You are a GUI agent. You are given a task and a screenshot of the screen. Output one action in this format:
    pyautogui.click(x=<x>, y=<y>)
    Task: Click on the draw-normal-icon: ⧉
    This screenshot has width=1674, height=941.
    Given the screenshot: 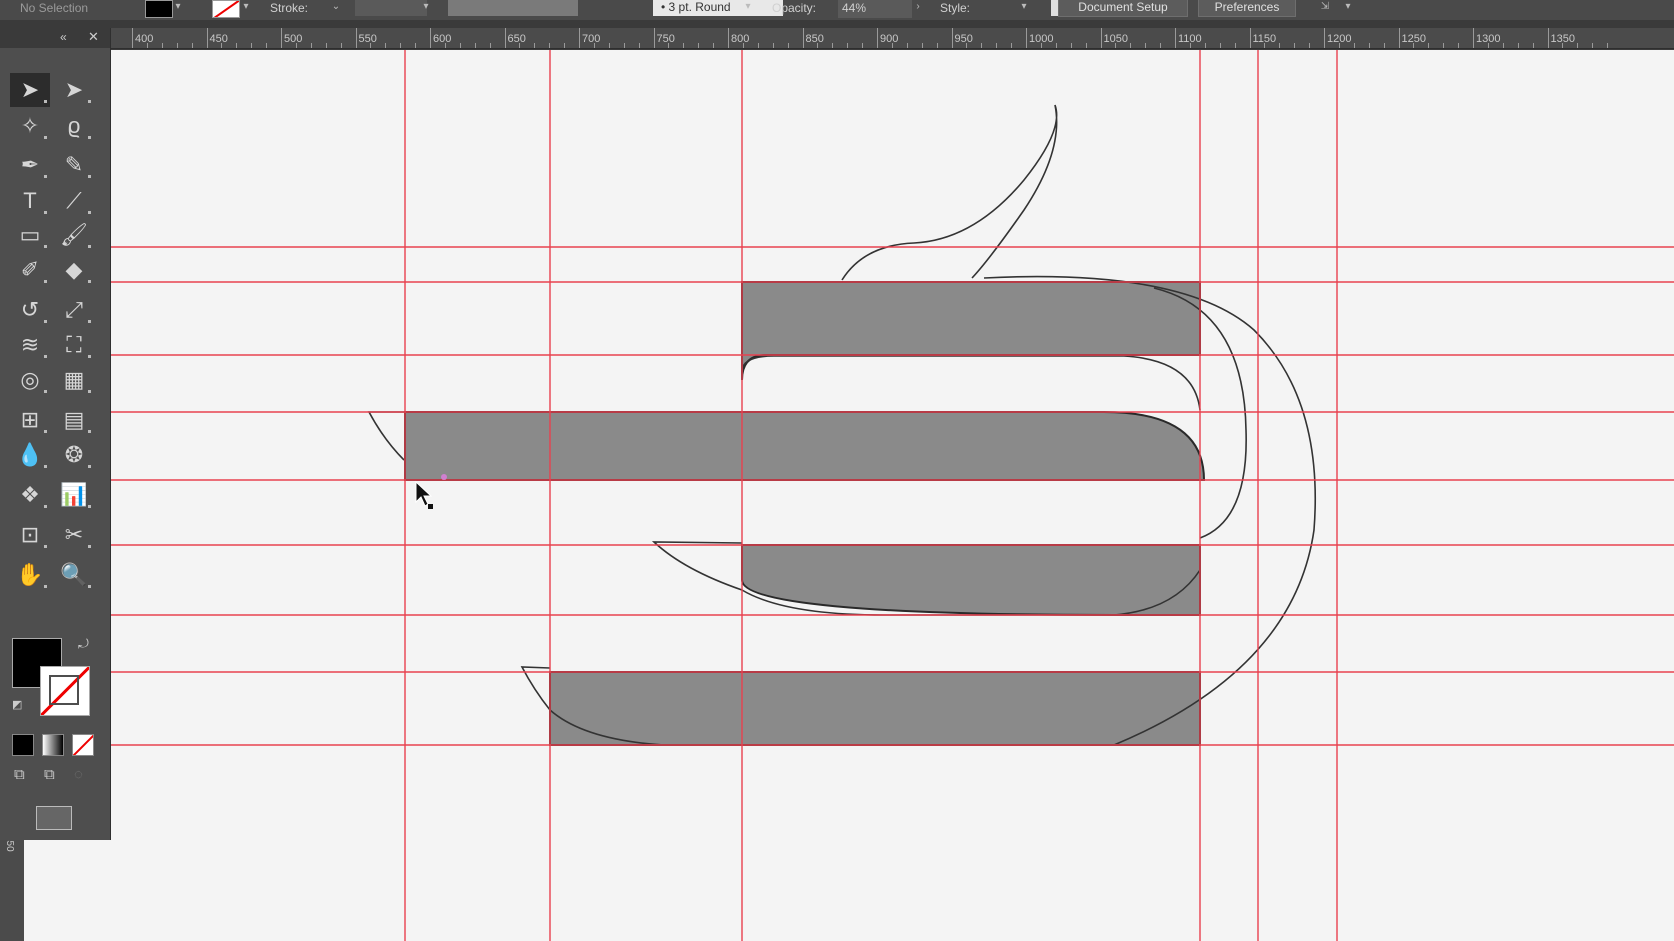 What is the action you would take?
    pyautogui.click(x=19, y=774)
    